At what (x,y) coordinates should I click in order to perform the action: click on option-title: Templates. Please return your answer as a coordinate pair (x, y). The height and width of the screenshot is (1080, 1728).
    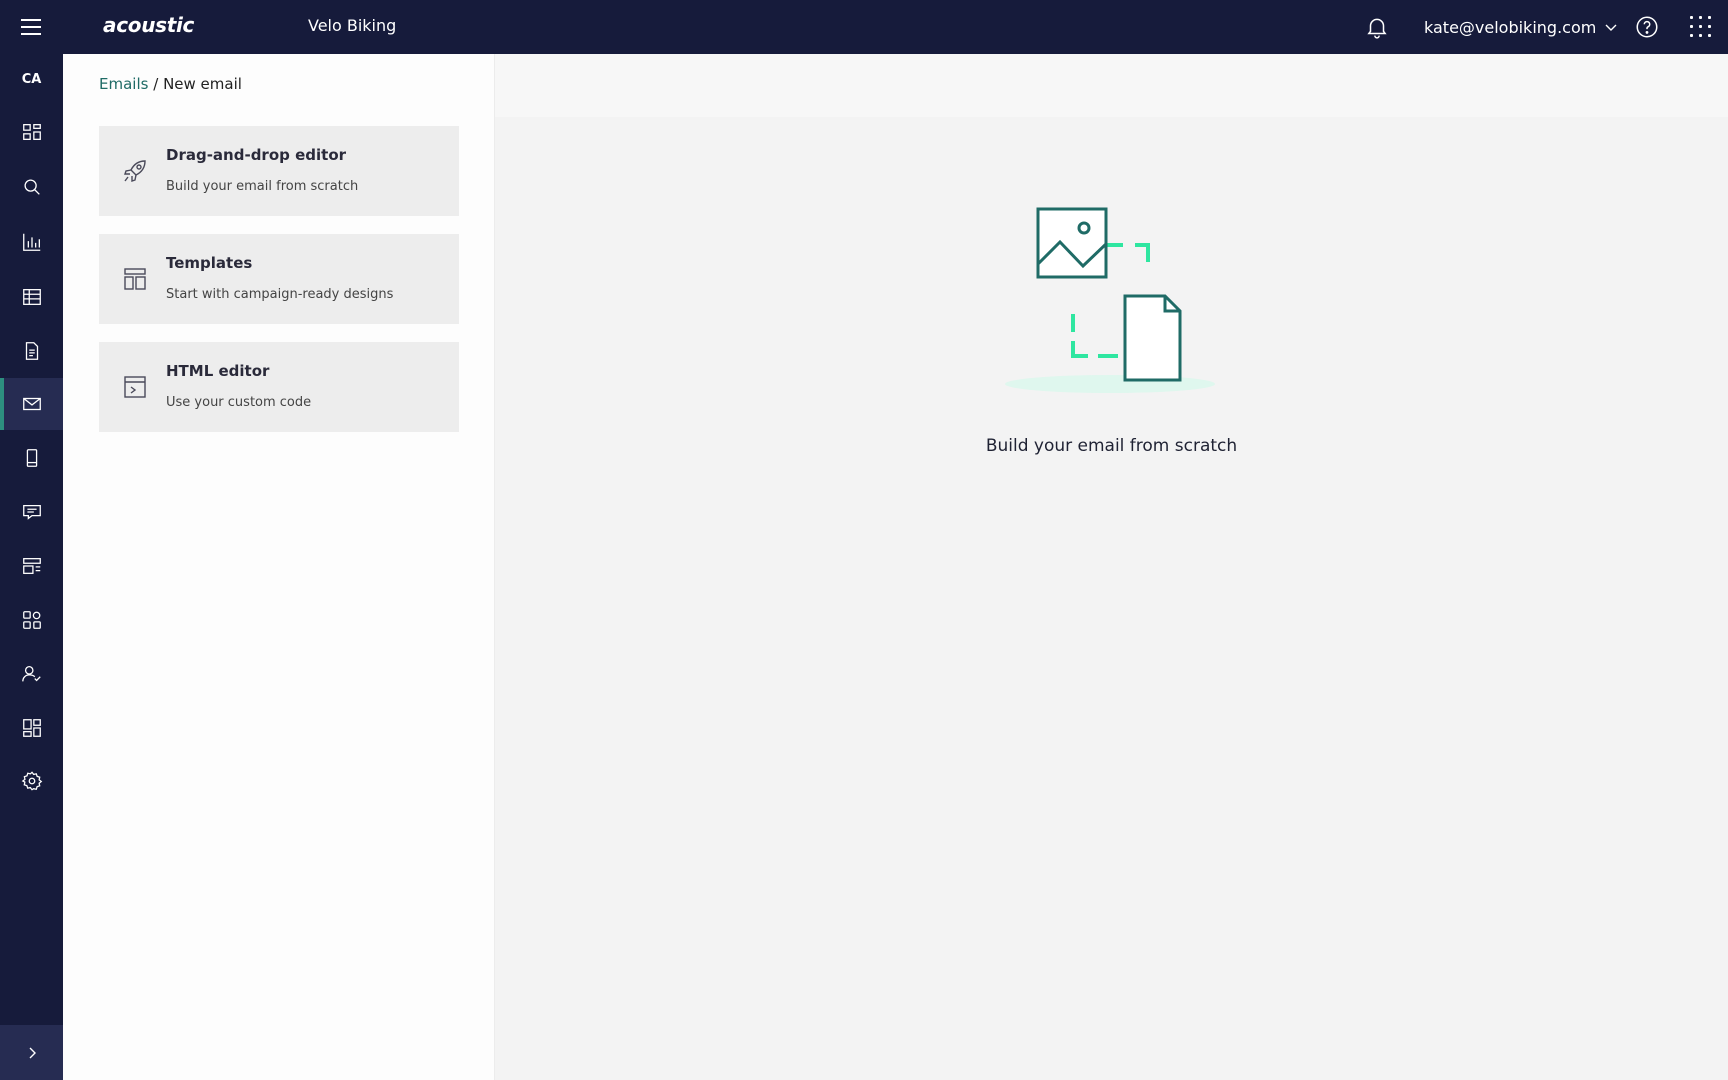
    Looking at the image, I should click on (209, 263).